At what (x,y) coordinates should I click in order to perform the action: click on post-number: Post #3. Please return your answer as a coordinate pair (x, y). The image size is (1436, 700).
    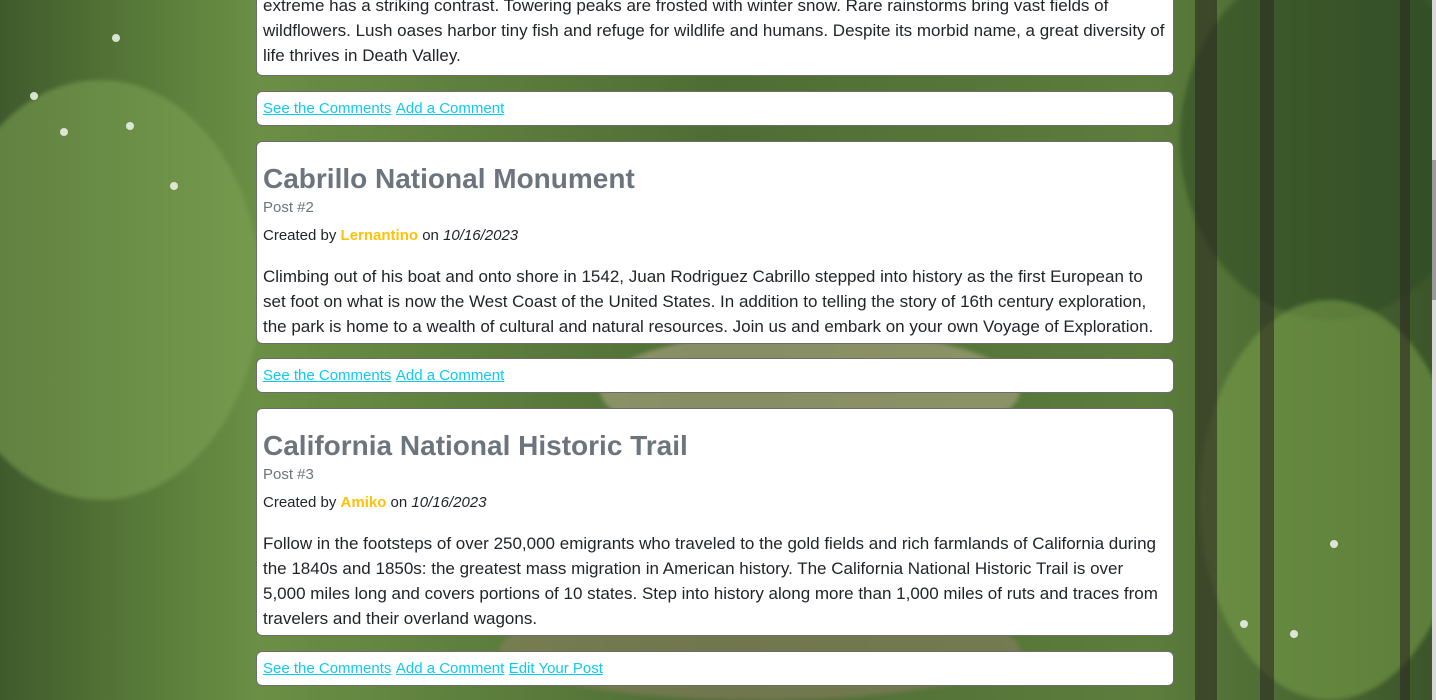
    Looking at the image, I should click on (288, 474).